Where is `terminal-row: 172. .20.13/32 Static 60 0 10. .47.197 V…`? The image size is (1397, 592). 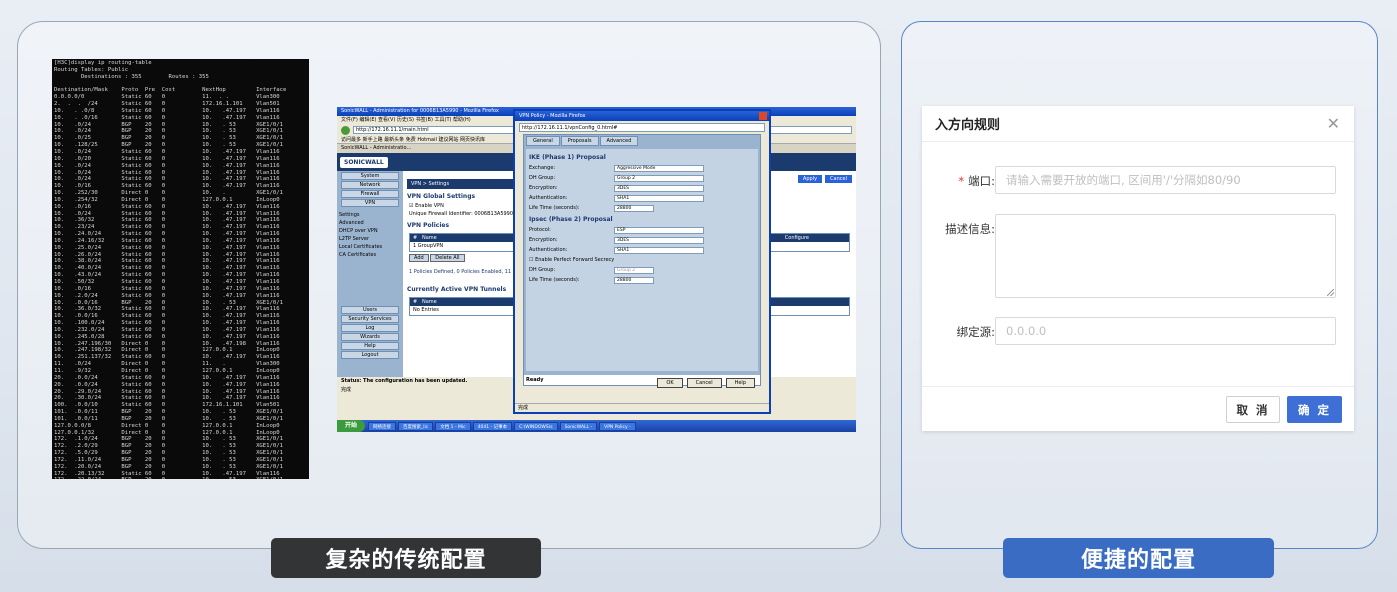
terminal-row: 172. .20.13/32 Static 60 0 10. .47.197 V… is located at coordinates (167, 473).